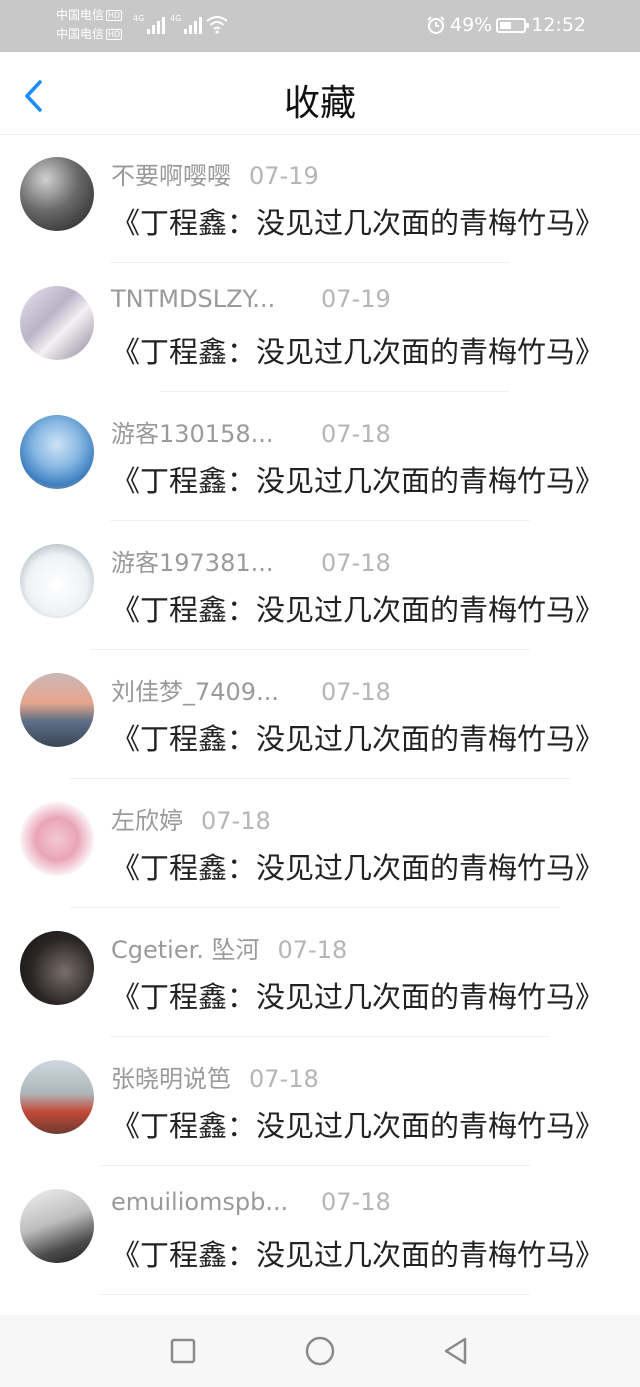  Describe the element at coordinates (80, 15) in the screenshot. I see `carrier-1-label: 中国电信` at that location.